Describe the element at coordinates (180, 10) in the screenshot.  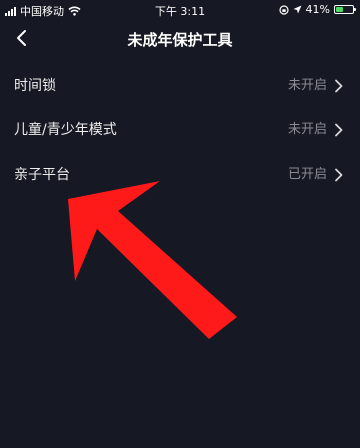
I see `status-bar: 中国移动 下午 3:11 41%` at that location.